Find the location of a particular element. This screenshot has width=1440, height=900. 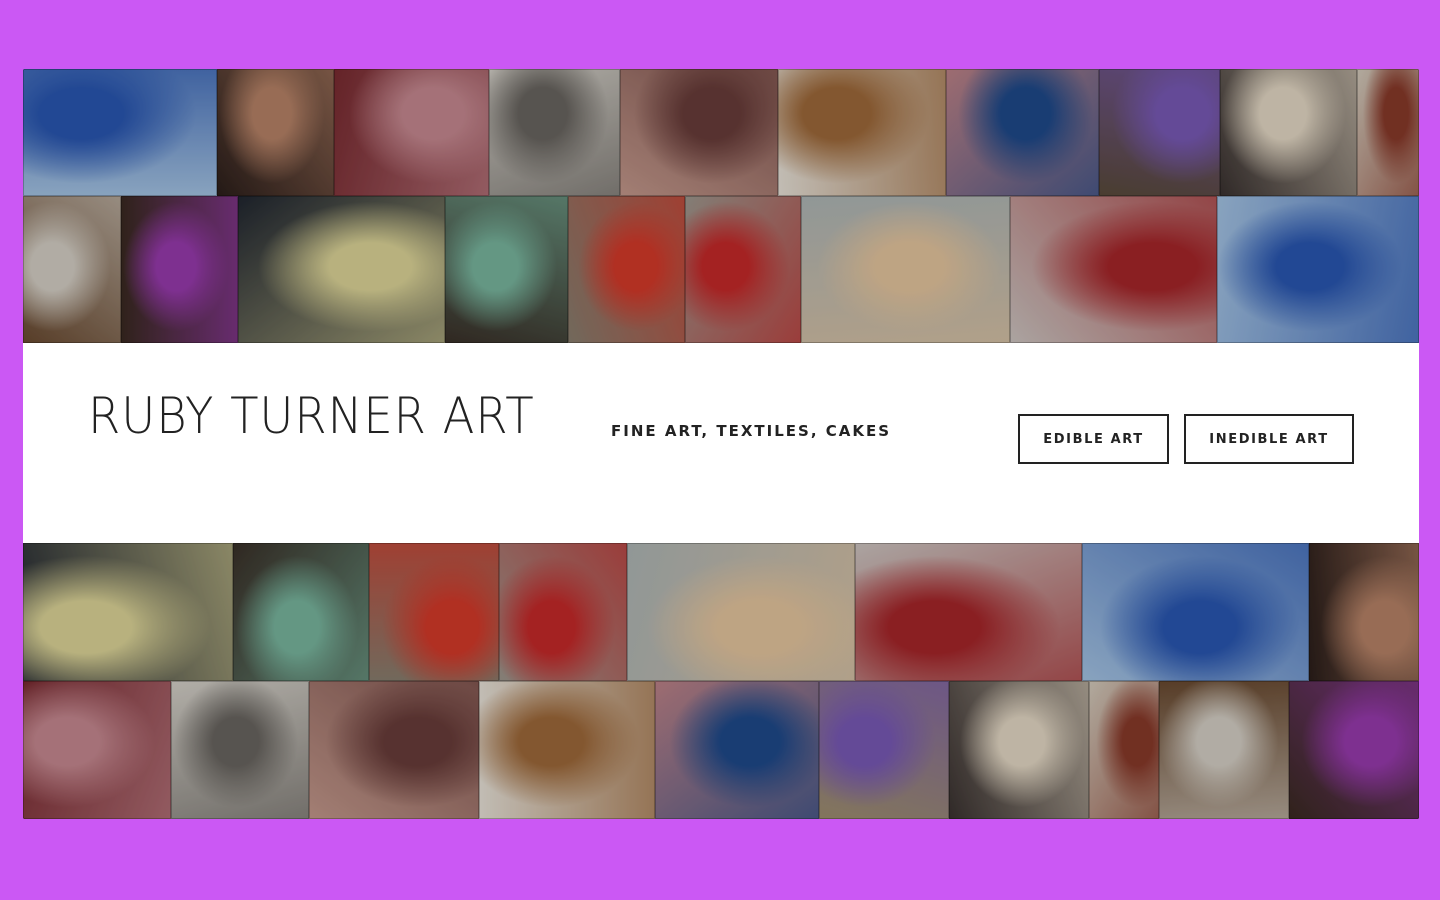

site-title: RUBY TURNER ART is located at coordinates (311, 416).